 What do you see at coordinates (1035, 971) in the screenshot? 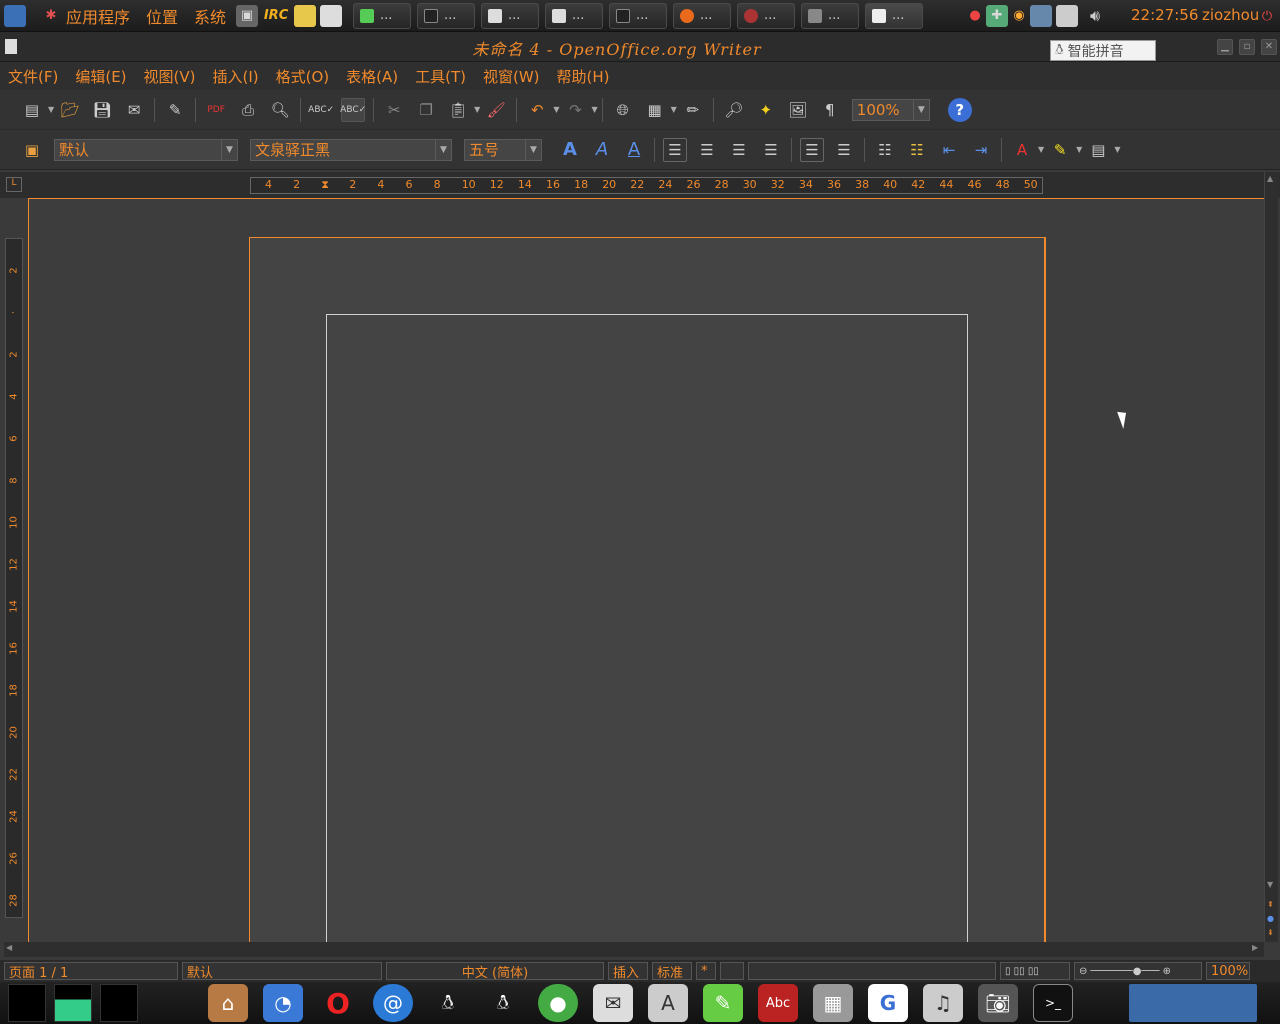
I see `view-layout-buttons: ▯ ▯▯ ▯▯` at bounding box center [1035, 971].